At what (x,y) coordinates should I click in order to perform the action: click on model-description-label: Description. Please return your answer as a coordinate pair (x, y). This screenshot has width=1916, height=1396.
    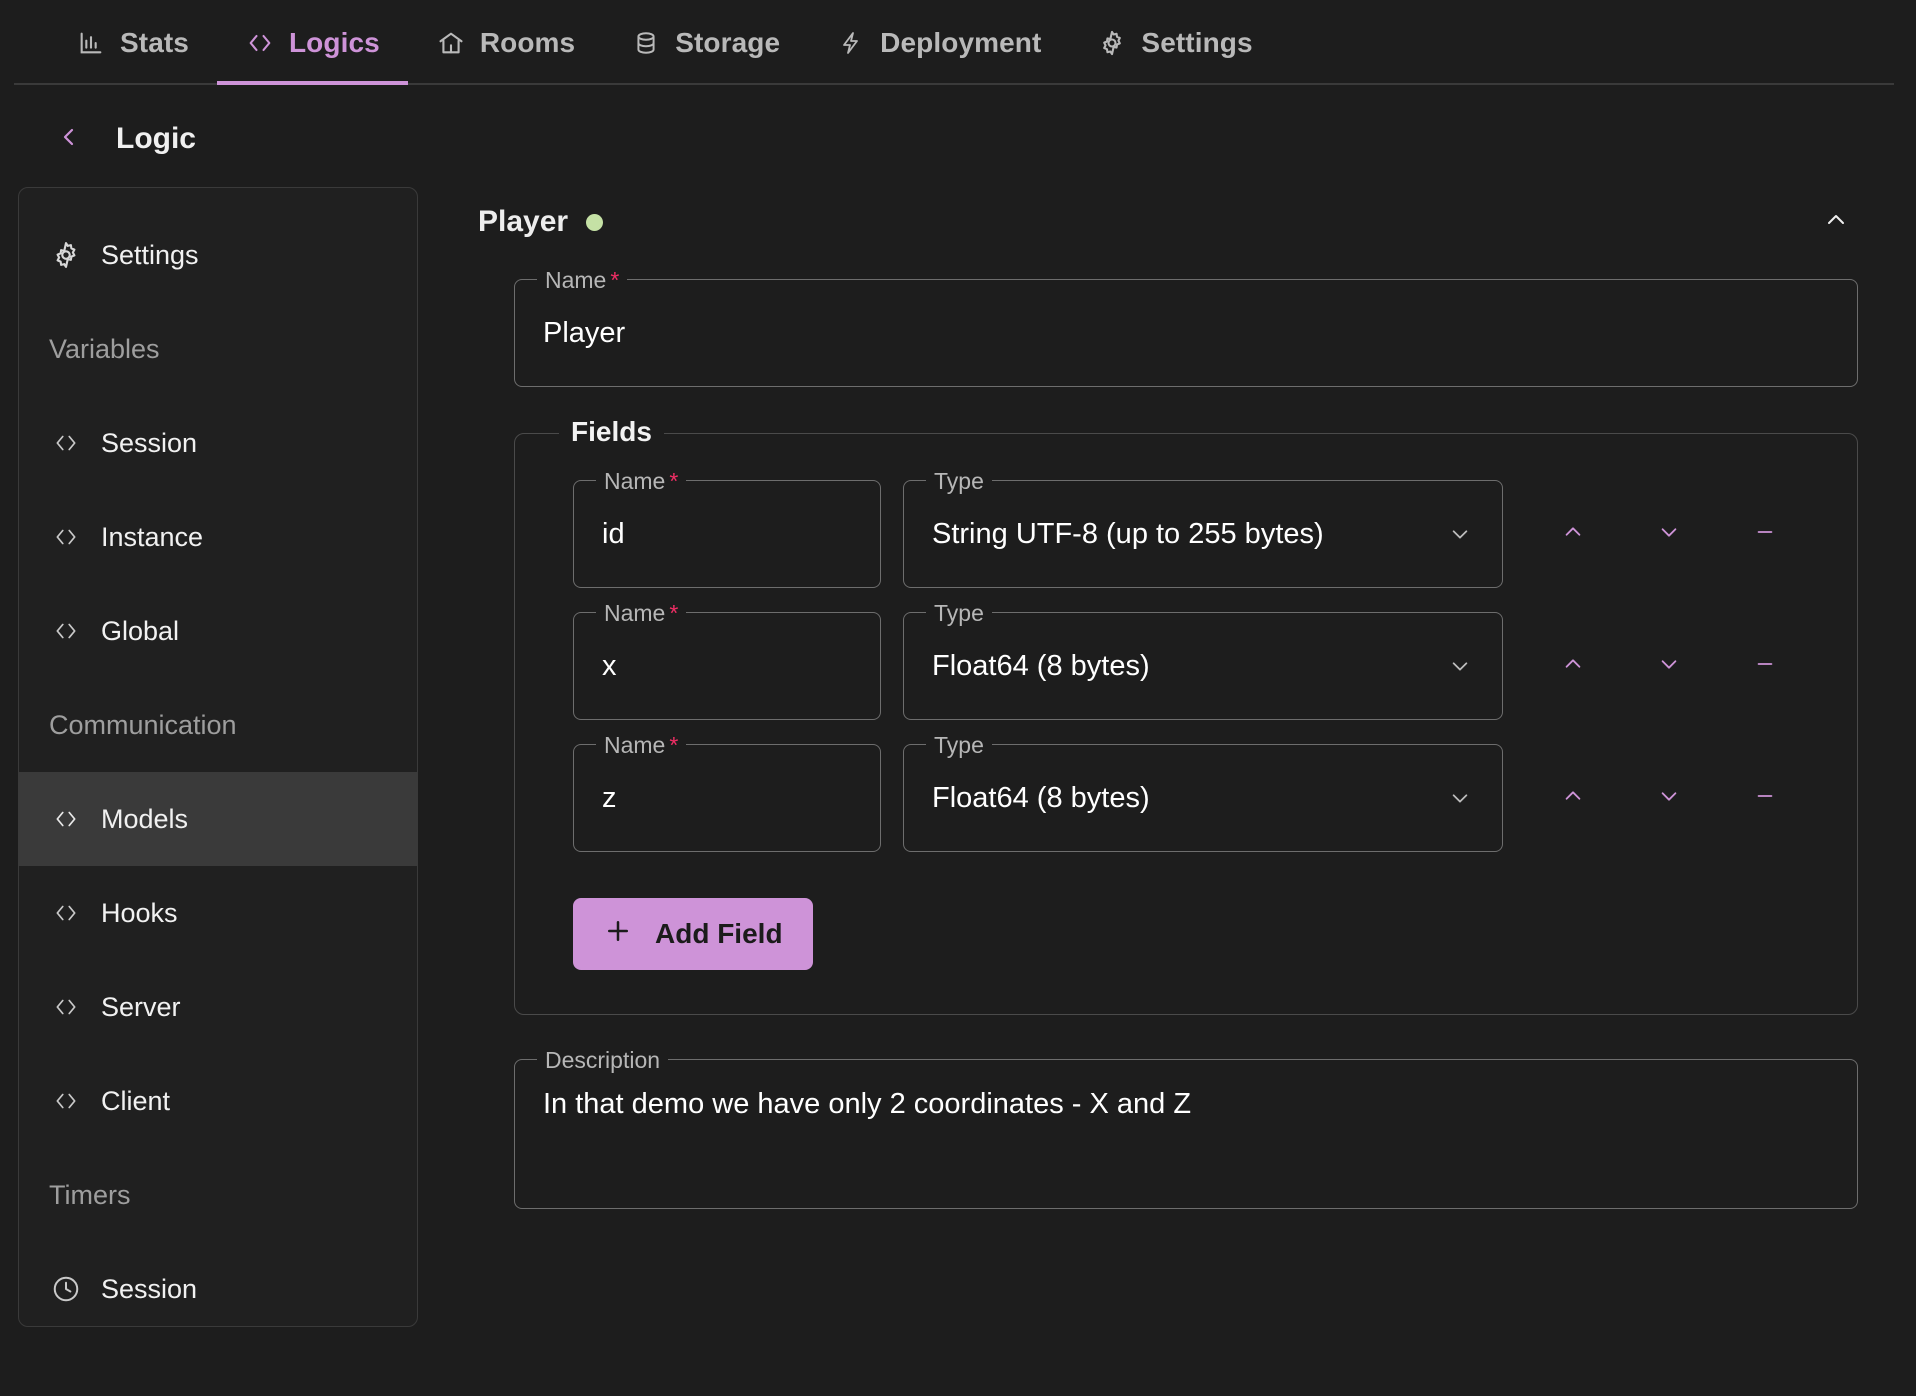
    Looking at the image, I should click on (603, 1060).